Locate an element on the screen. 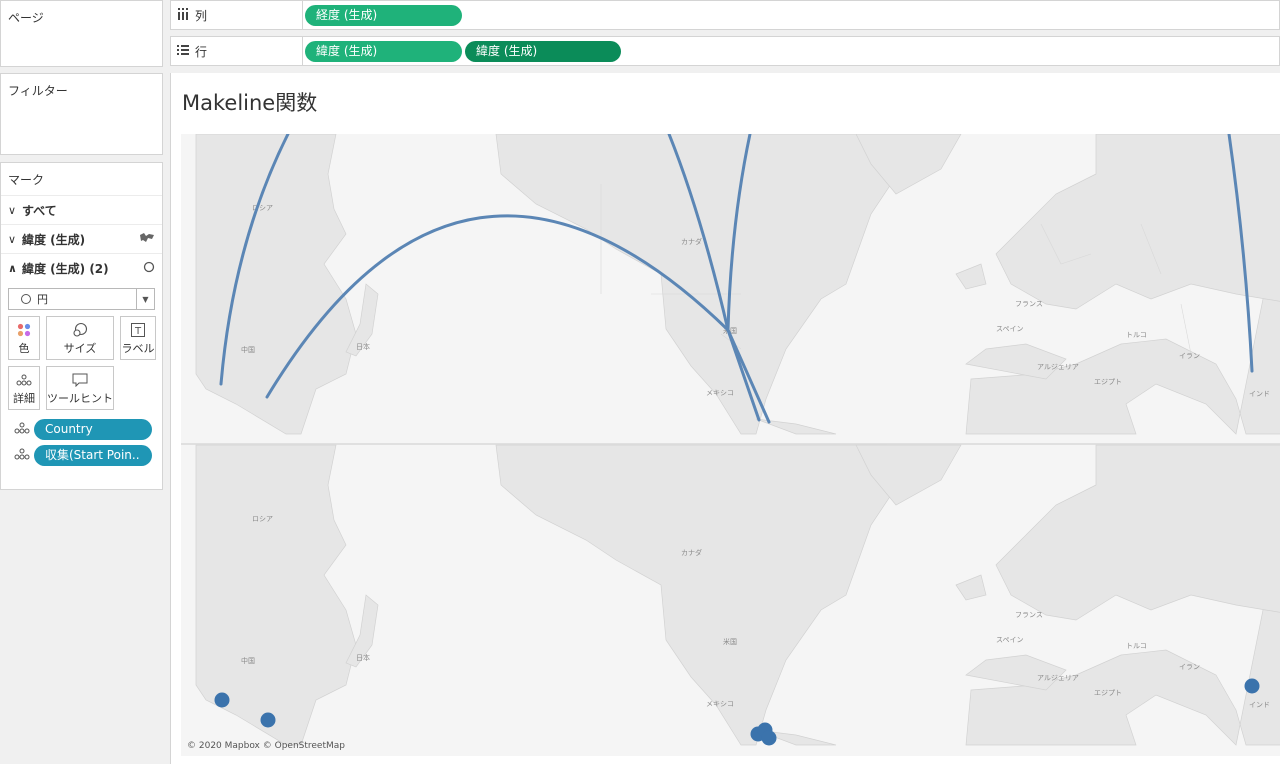 This screenshot has width=1280, height=764. size-card: サイズ is located at coordinates (80, 338).